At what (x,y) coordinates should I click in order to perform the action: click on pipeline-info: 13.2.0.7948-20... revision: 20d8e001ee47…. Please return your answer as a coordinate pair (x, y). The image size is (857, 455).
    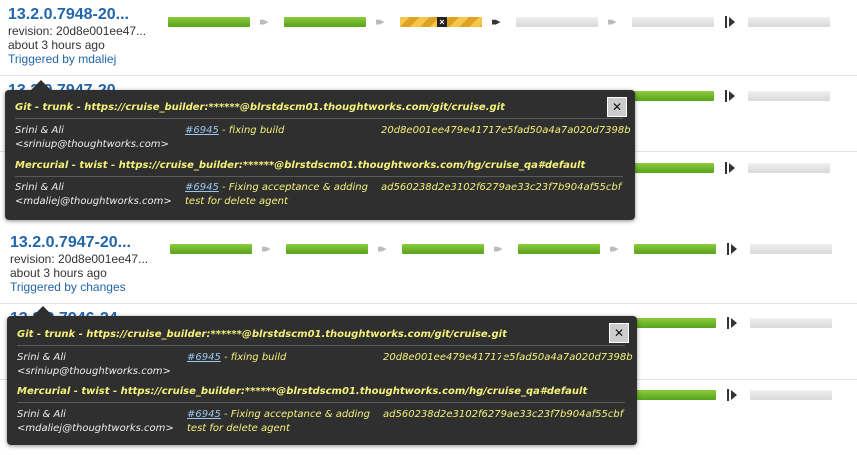
    Looking at the image, I should click on (83, 36).